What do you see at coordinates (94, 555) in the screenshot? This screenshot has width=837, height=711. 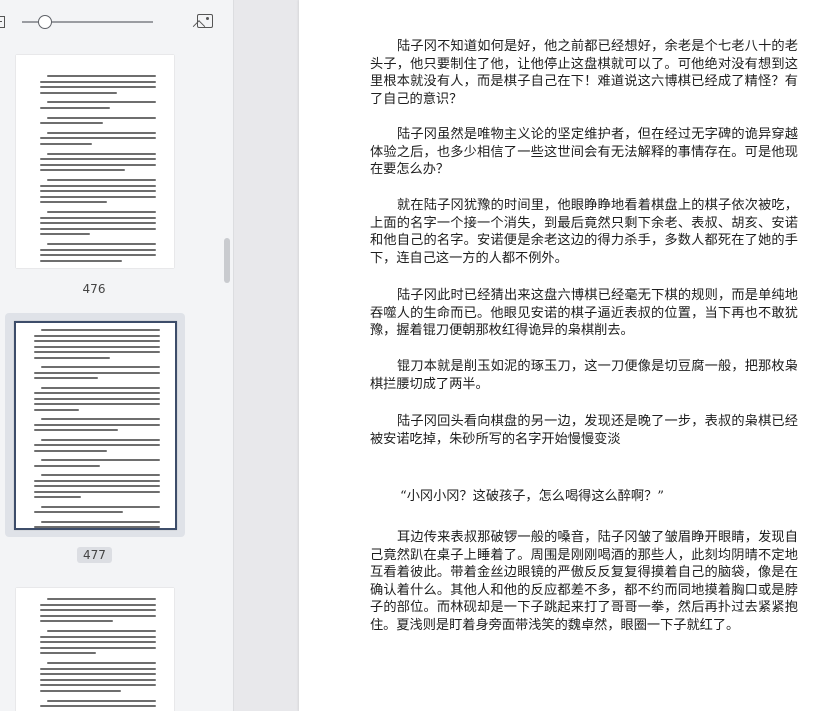 I see `page-number-label: 477` at bounding box center [94, 555].